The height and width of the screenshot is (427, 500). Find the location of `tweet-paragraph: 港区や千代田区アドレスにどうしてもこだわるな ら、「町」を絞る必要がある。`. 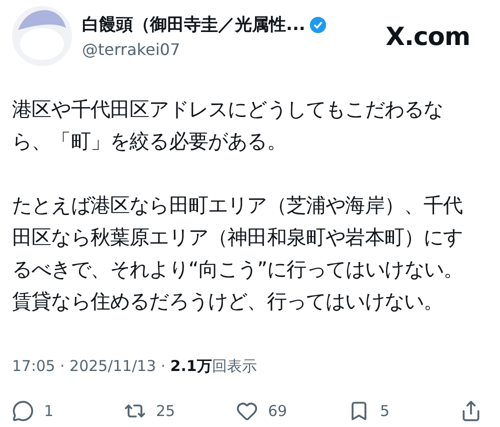

tweet-paragraph: 港区や千代田区アドレスにどうしてもこだわるな ら、「町」を絞る必要がある。 is located at coordinates (228, 125).